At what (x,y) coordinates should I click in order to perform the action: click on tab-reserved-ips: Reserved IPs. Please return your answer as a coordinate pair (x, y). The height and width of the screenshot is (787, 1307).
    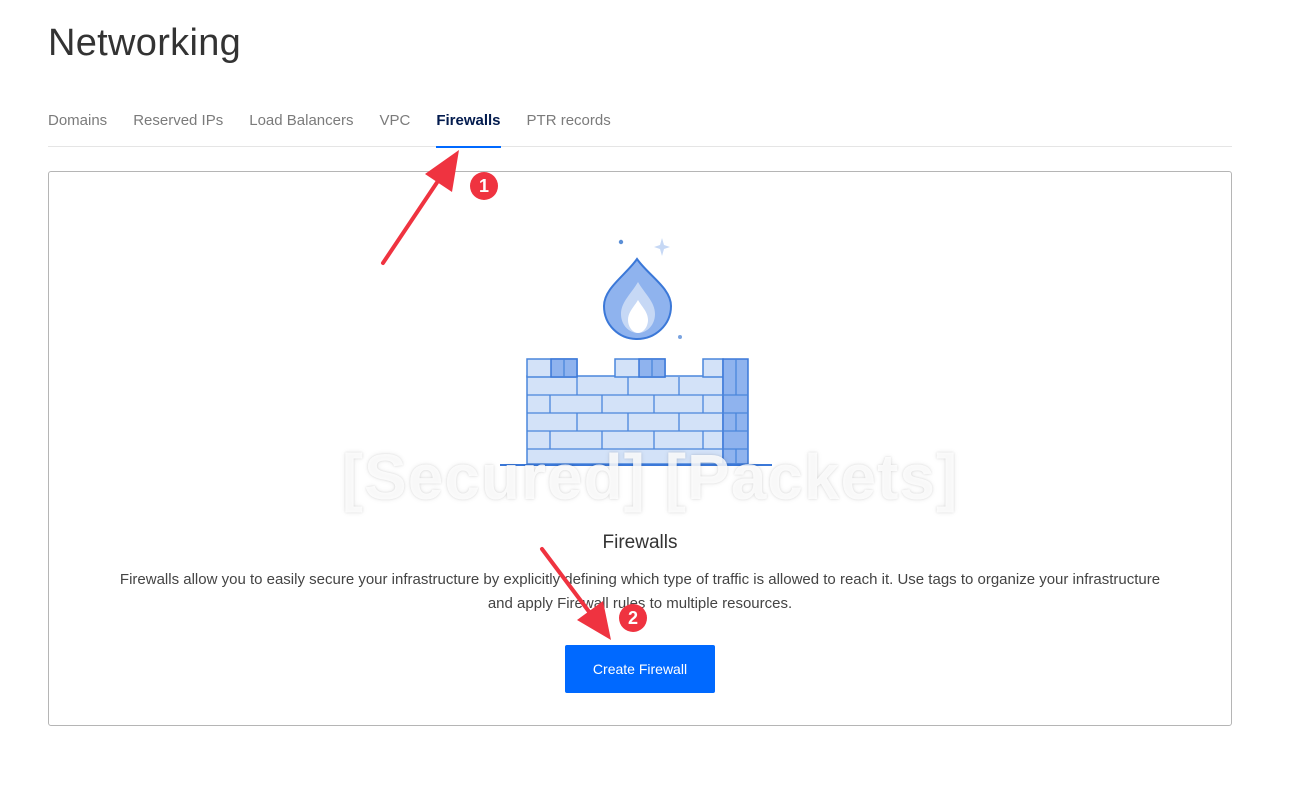
    Looking at the image, I should click on (178, 123).